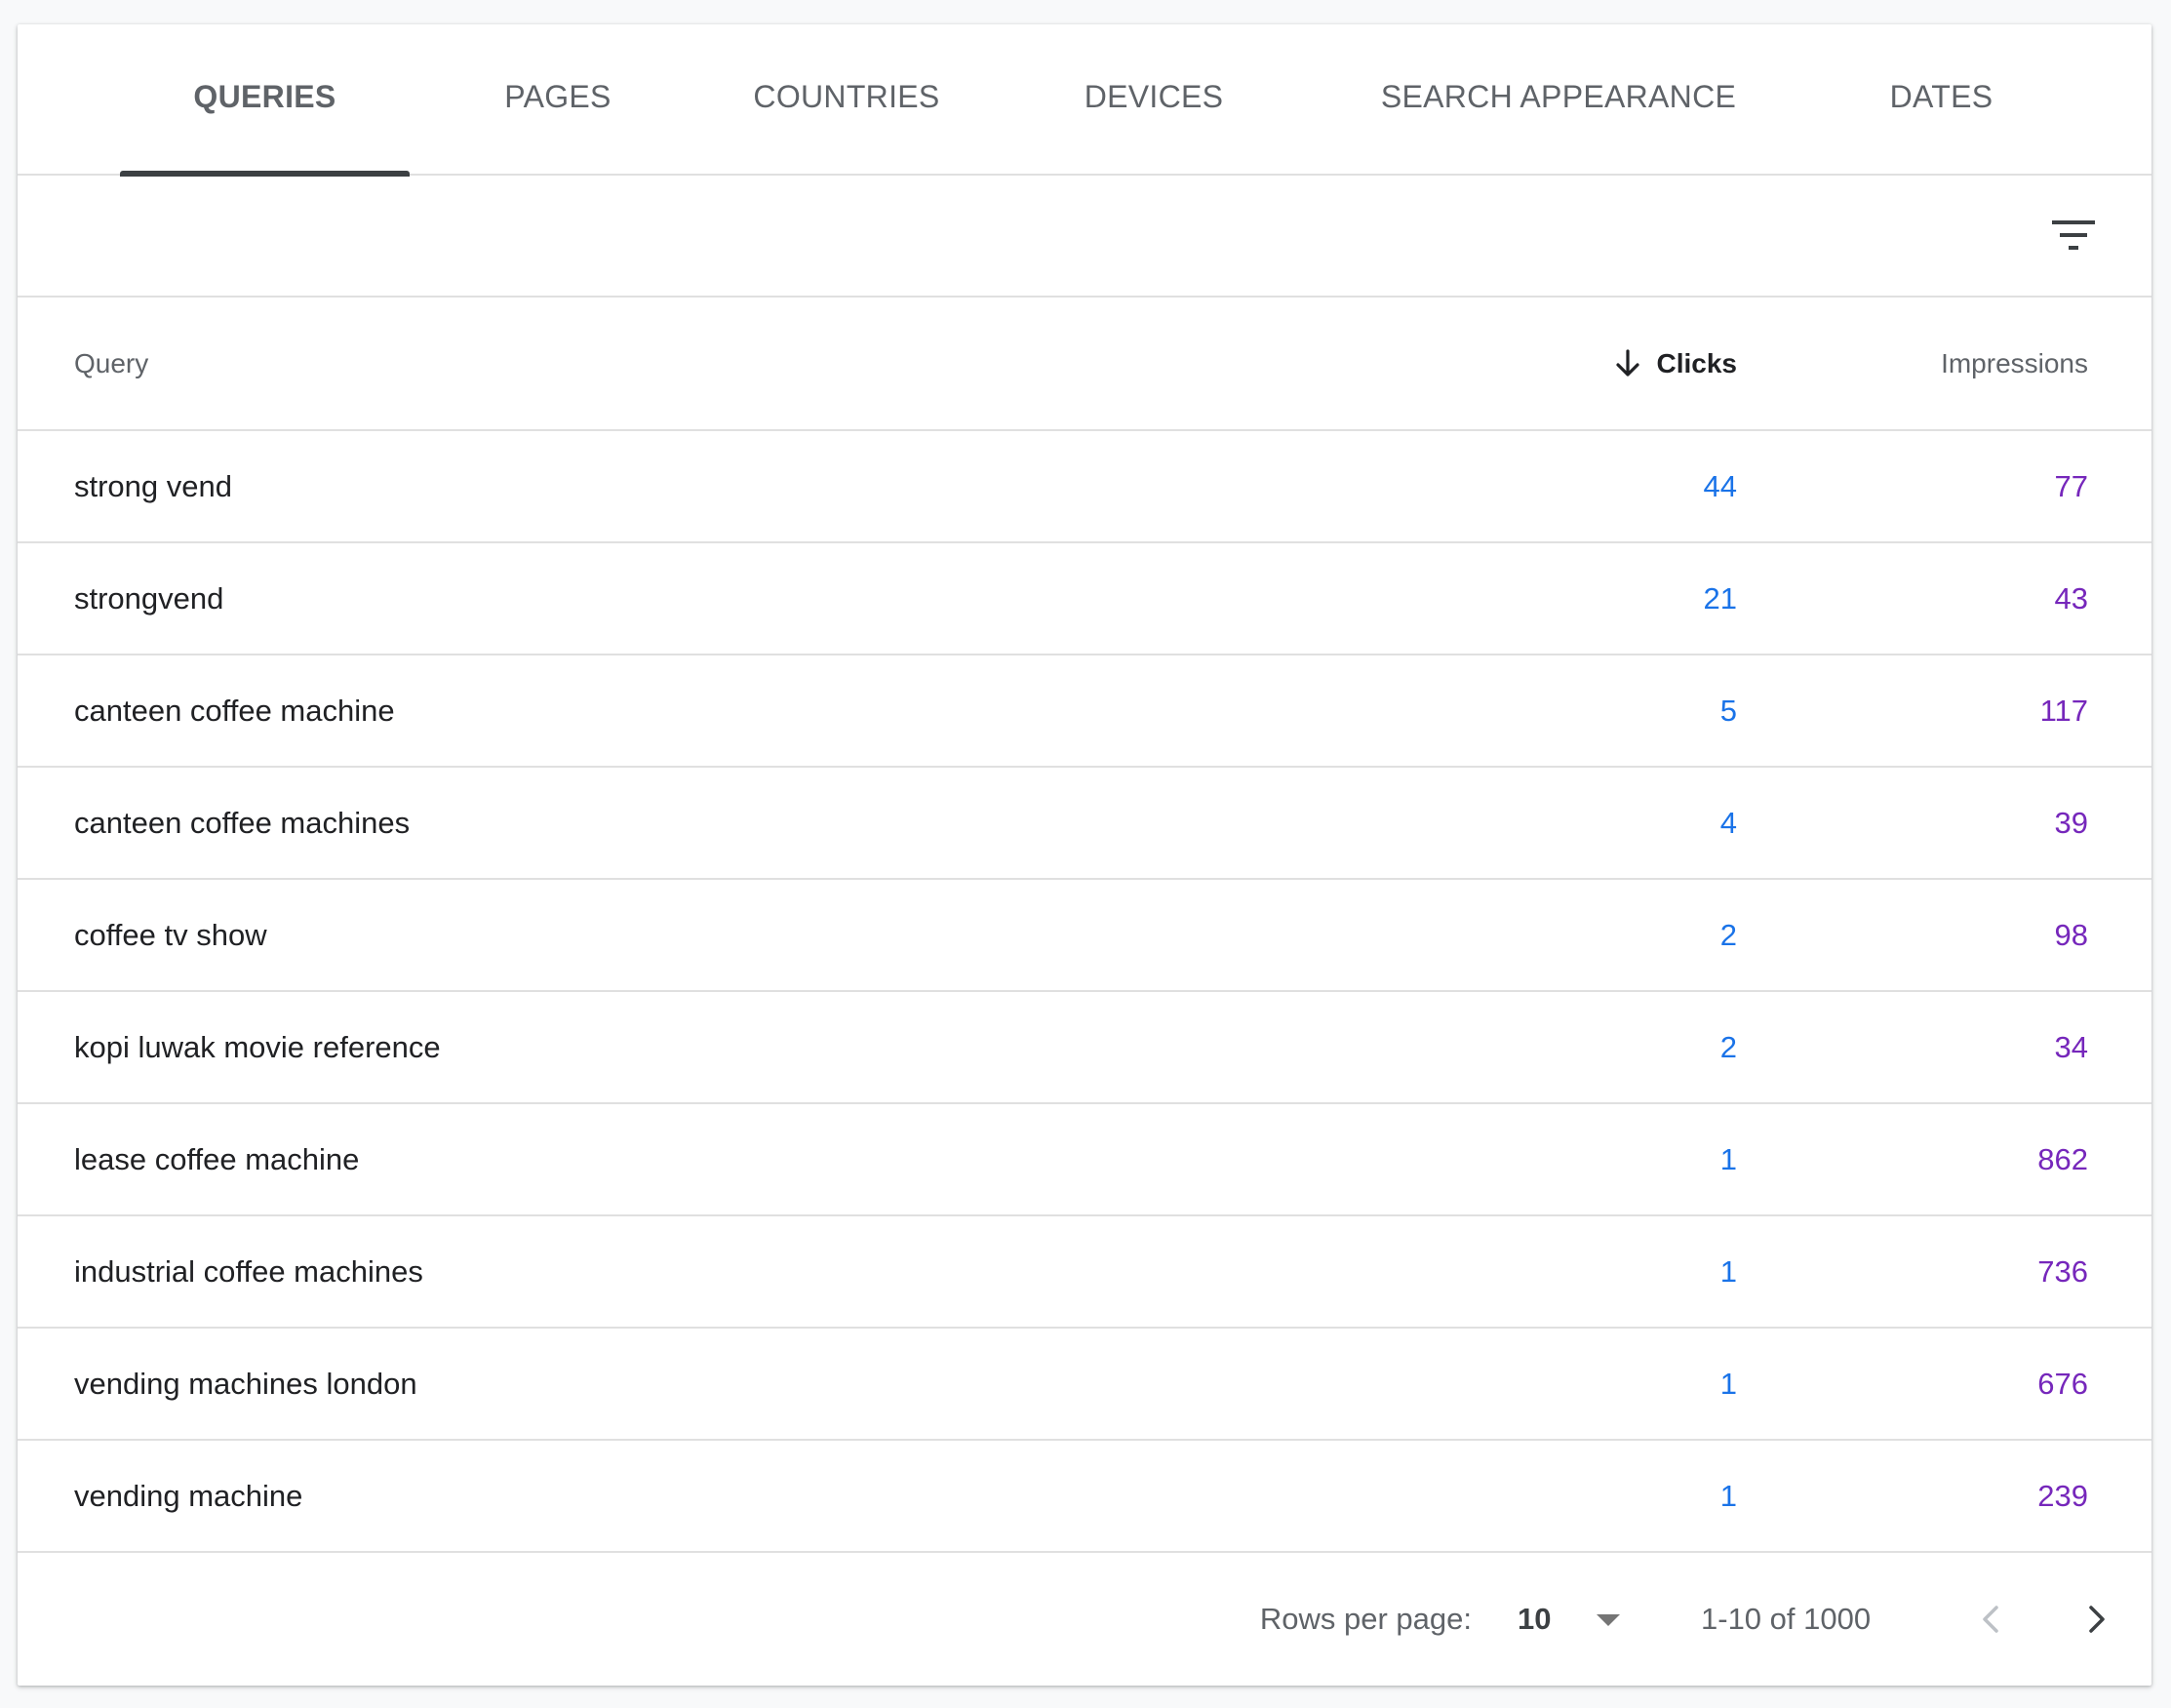  What do you see at coordinates (257, 1046) in the screenshot?
I see `query-cell: kopi luwak movie reference` at bounding box center [257, 1046].